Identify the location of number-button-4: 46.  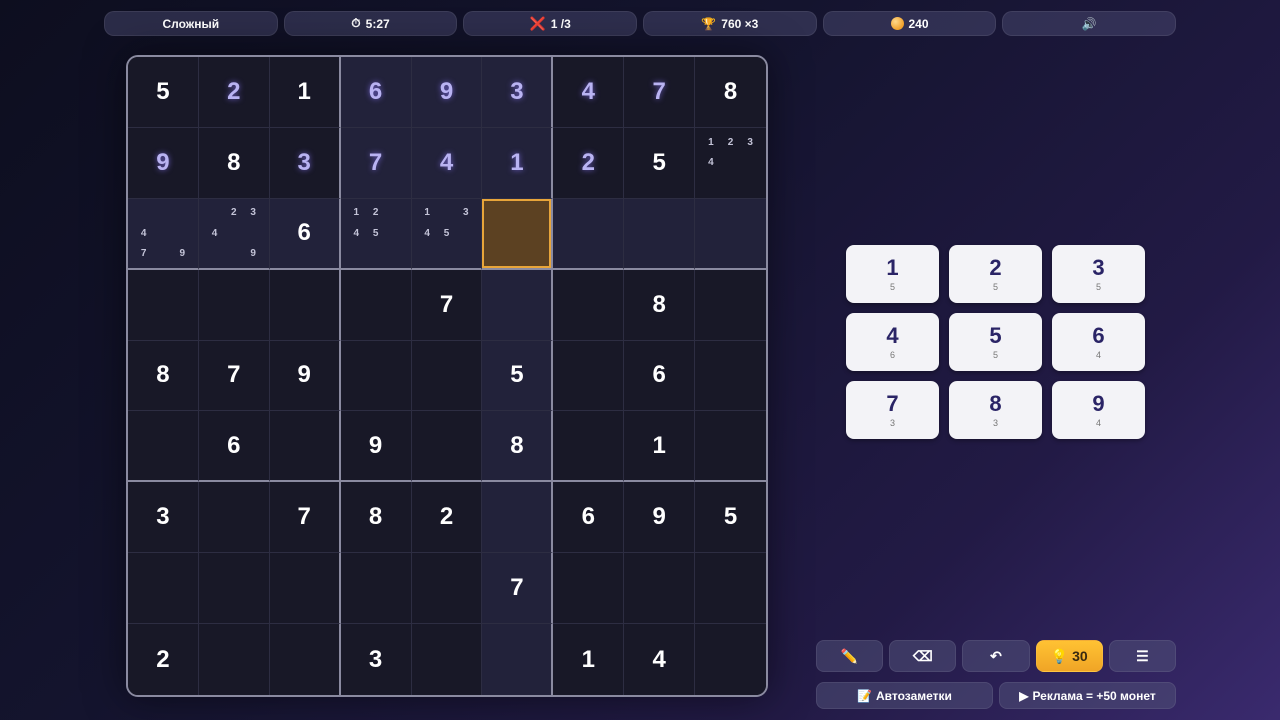
(892, 342).